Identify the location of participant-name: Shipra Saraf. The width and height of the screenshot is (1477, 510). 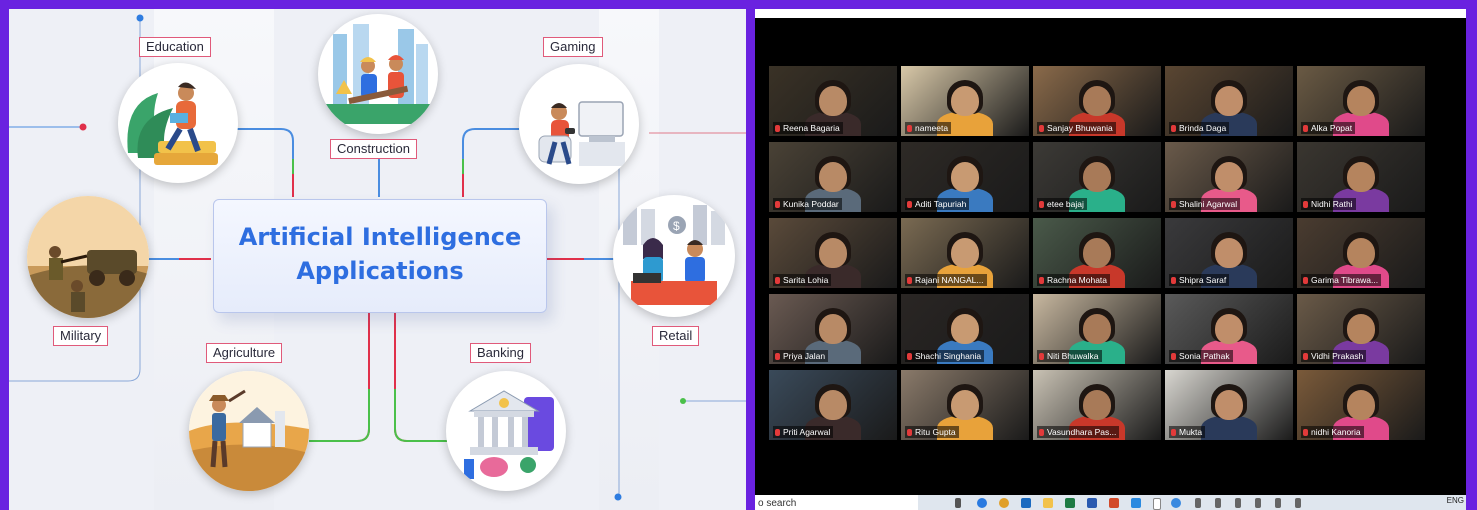
(1199, 280).